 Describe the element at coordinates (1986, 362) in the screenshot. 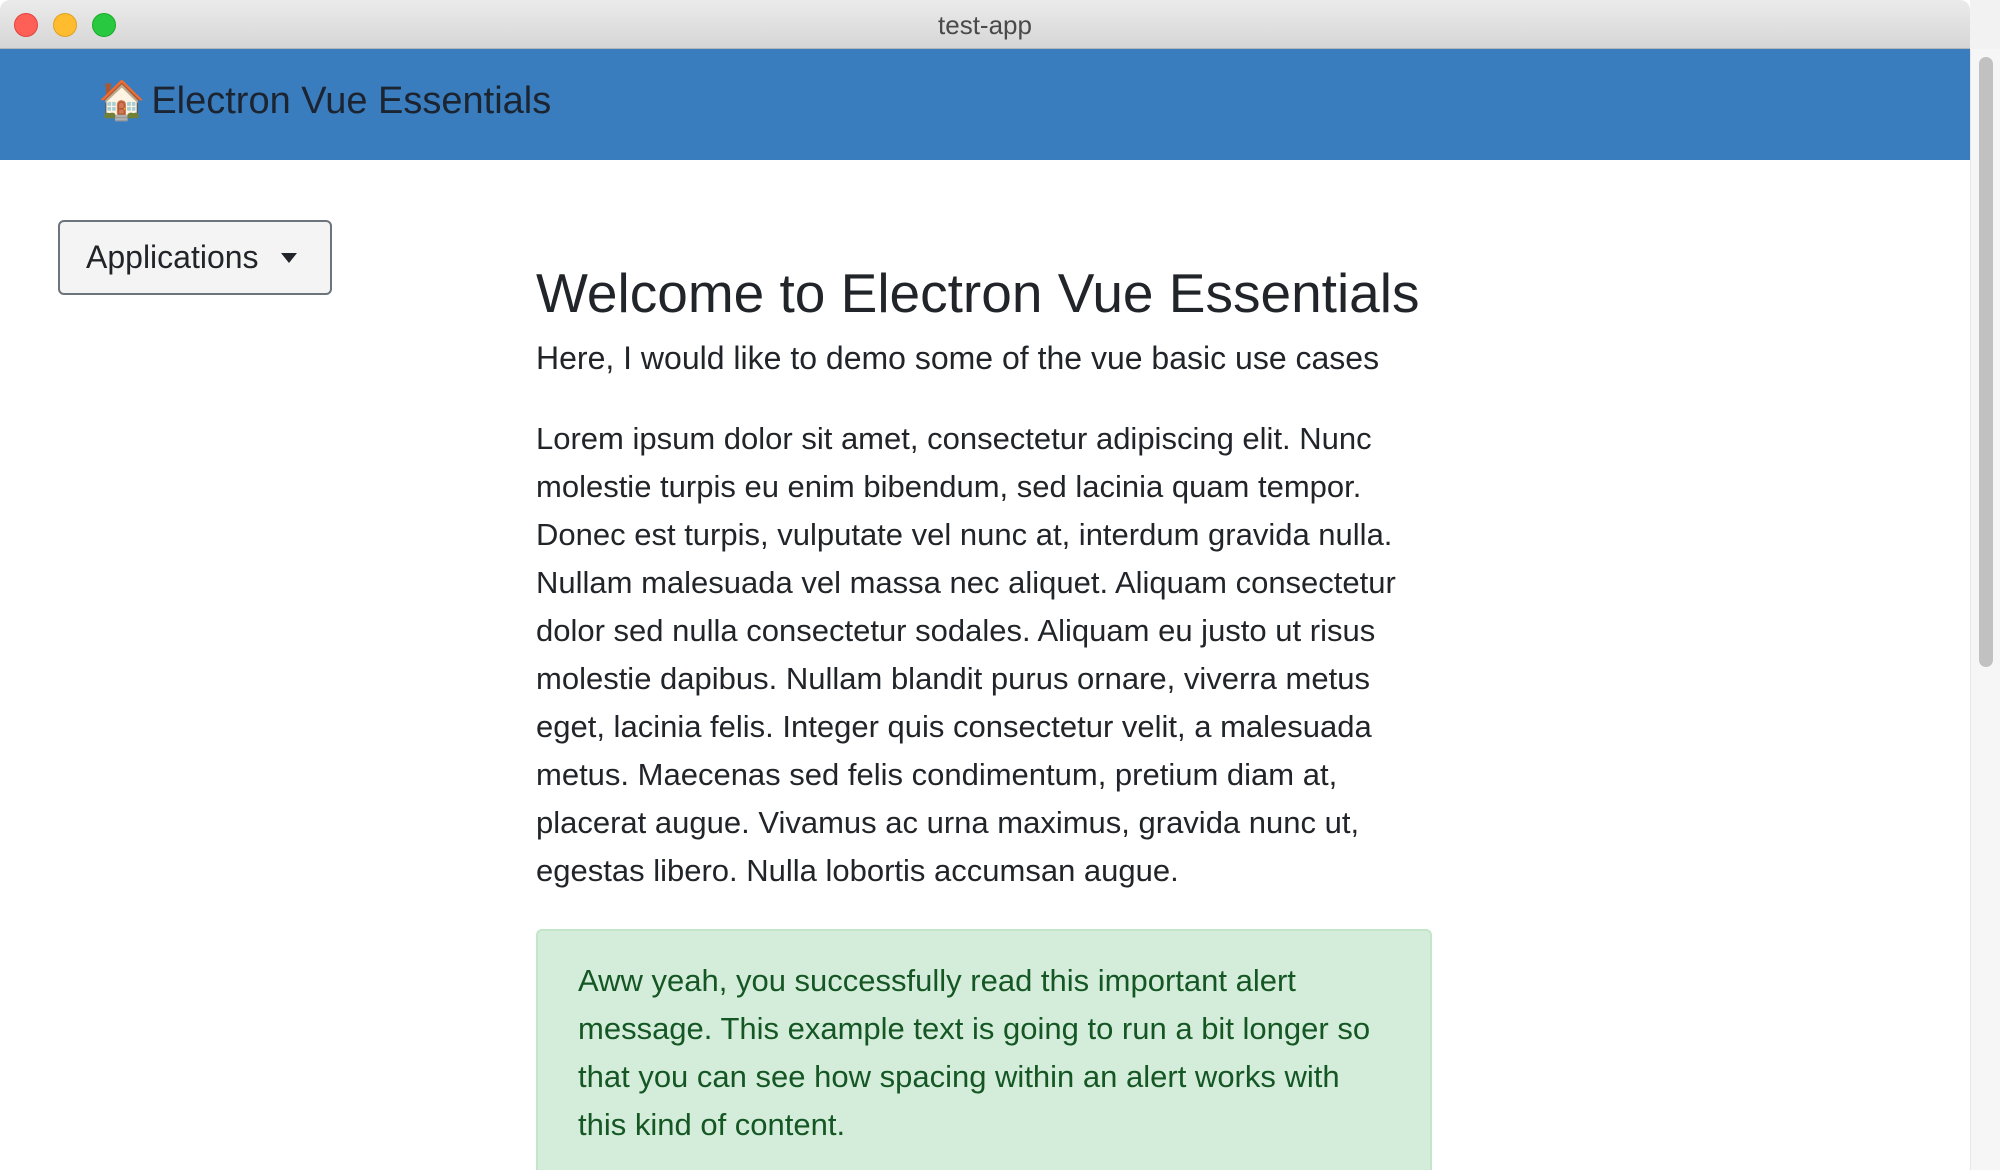

I see `scrollbar-thumb` at that location.